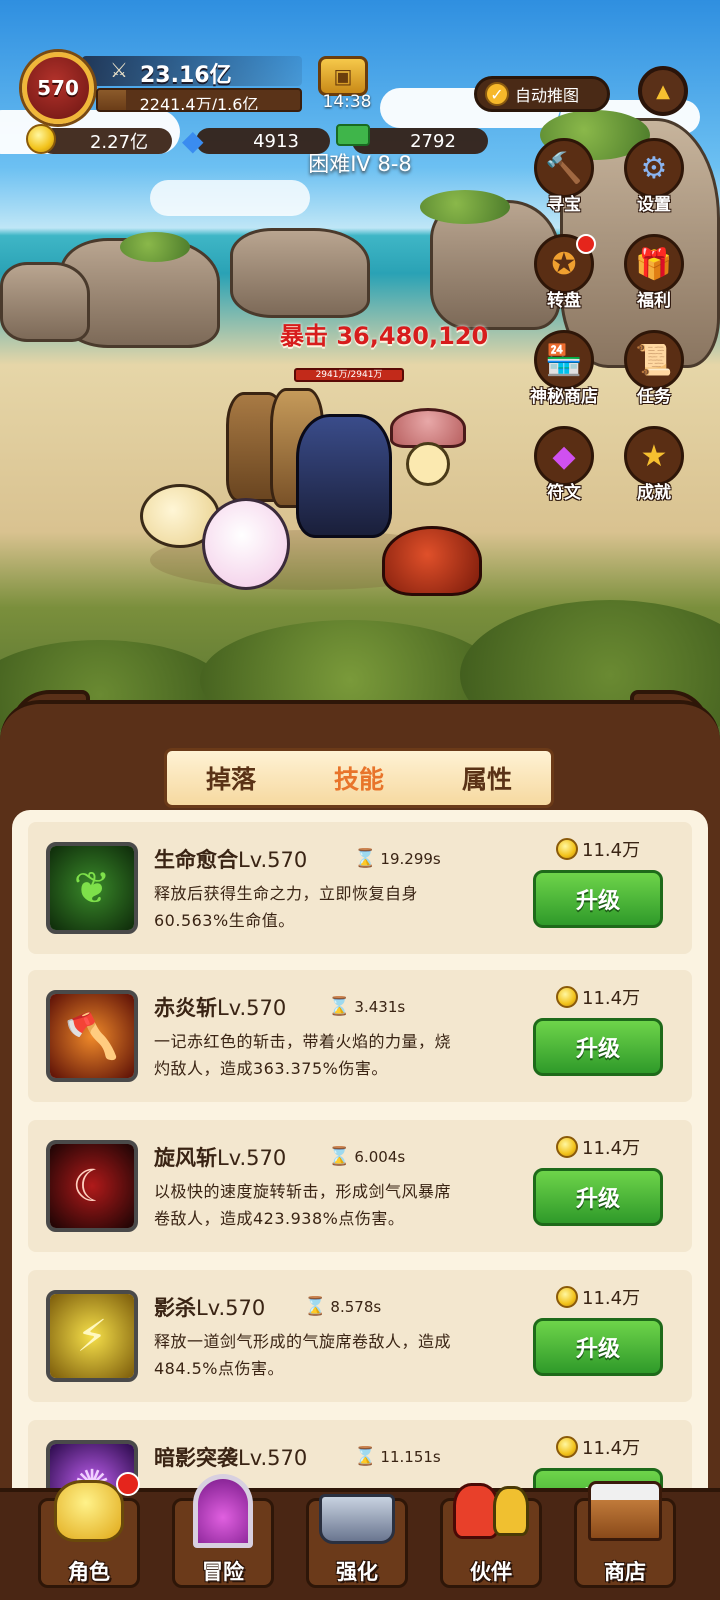 This screenshot has width=720, height=1600. I want to click on cooldown-value: 11.151s, so click(410, 1456).